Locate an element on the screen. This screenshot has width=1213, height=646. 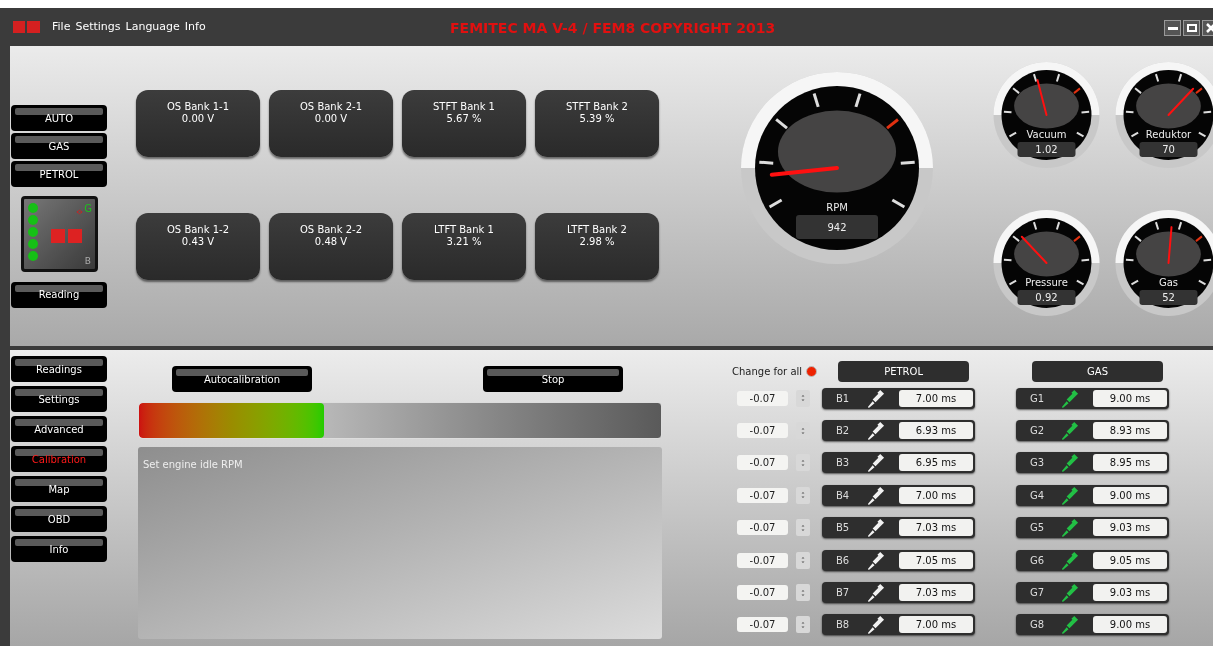
gauge-value: 70 is located at coordinates (1168, 149).